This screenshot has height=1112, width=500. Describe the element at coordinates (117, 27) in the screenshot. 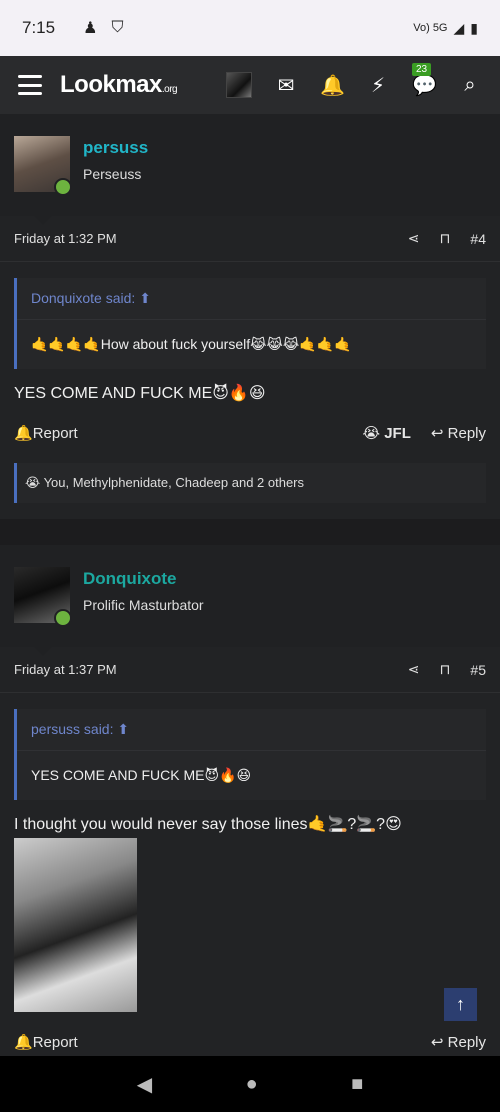

I see `shield-icon: ⛉` at that location.